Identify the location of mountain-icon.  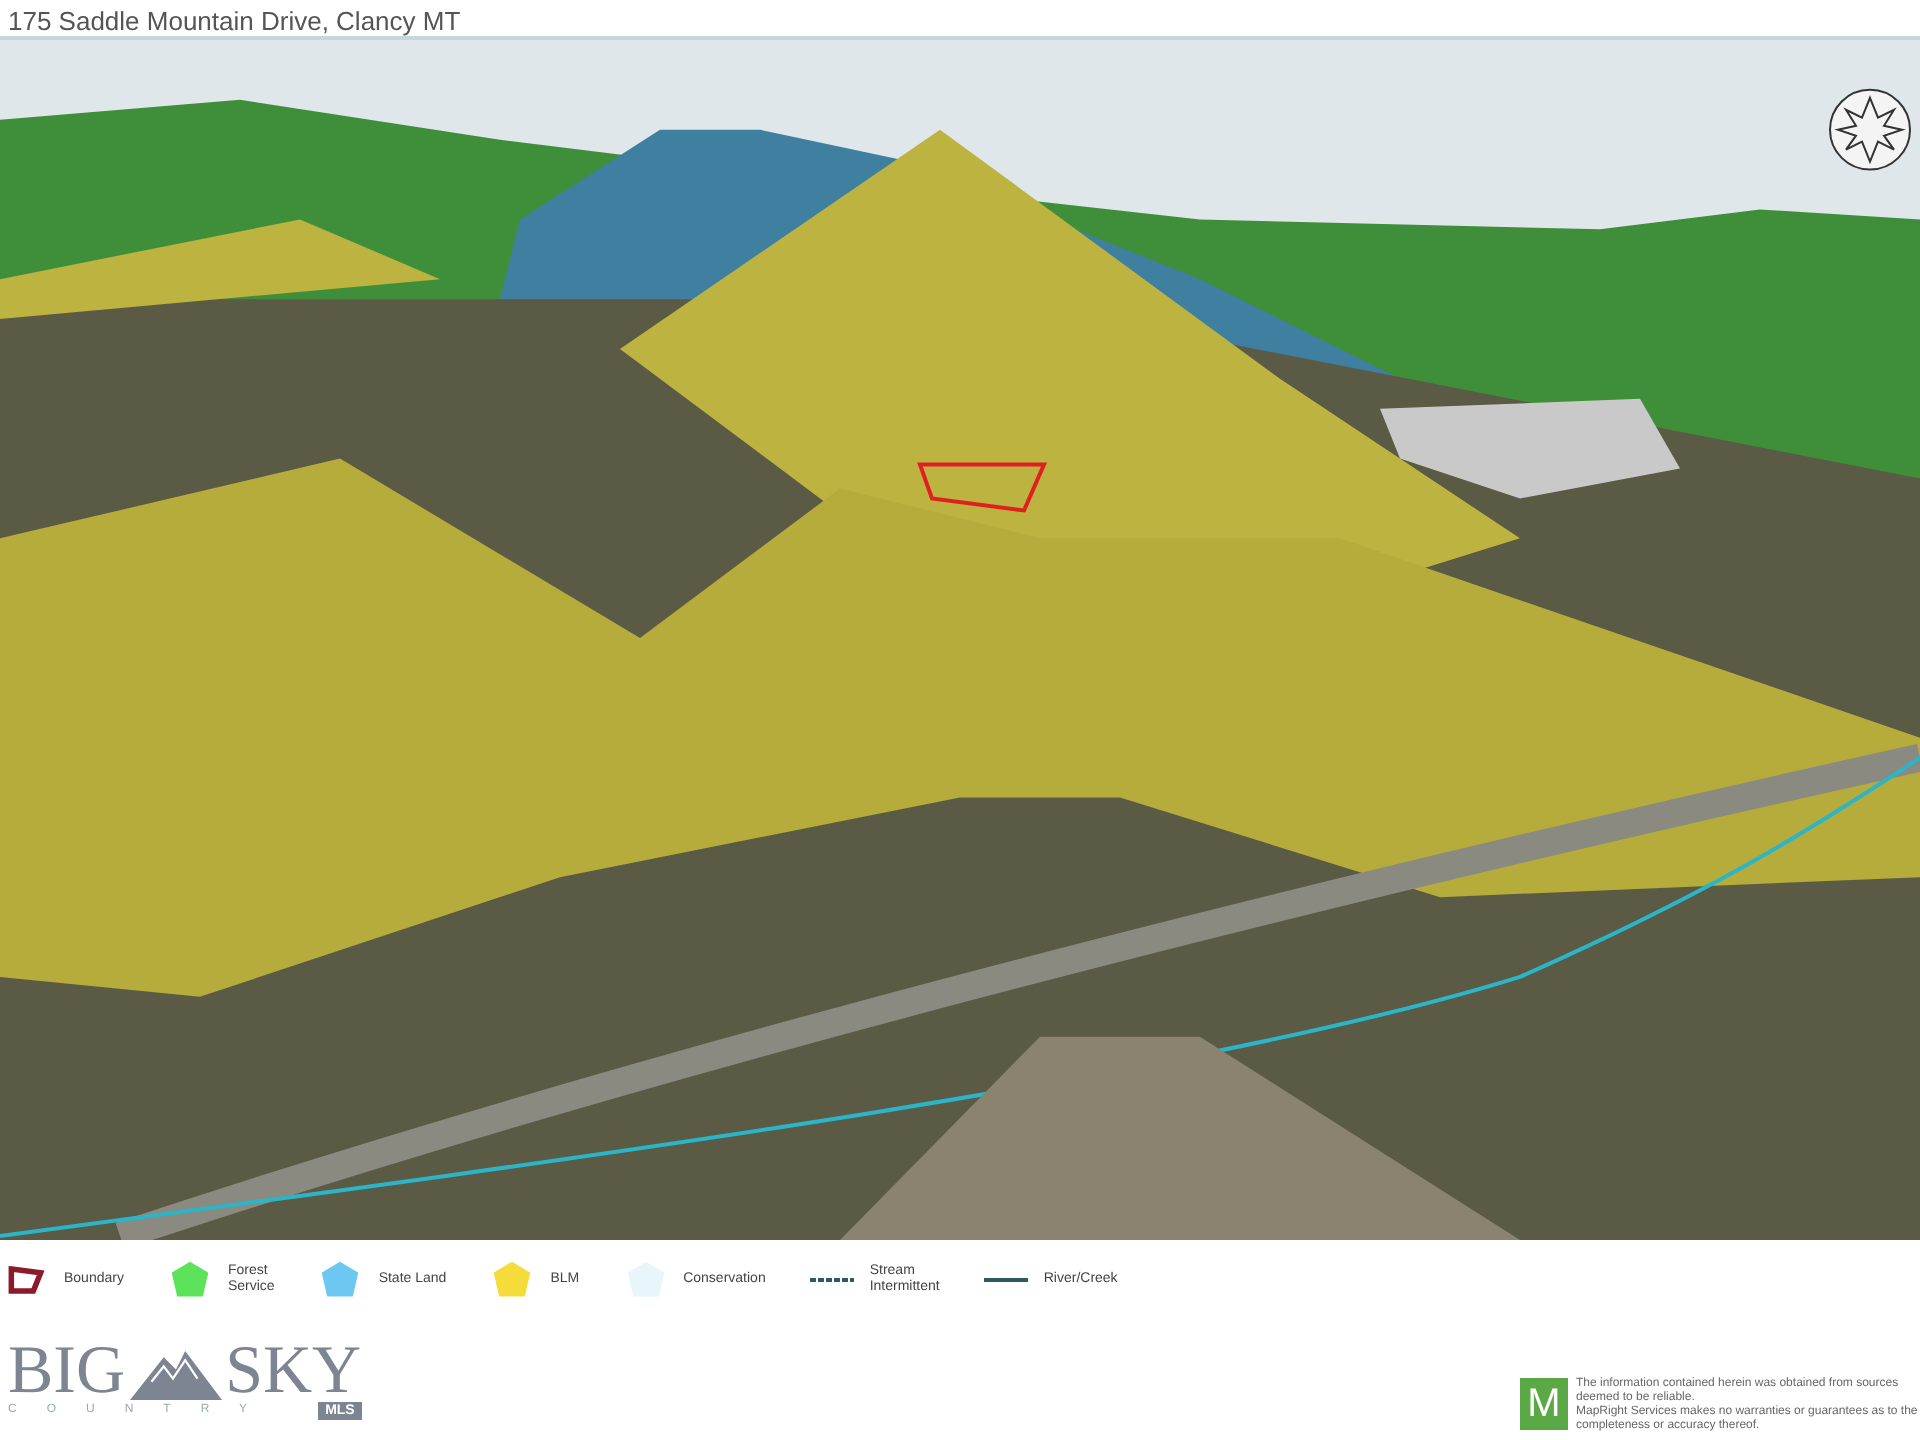
(175, 1373).